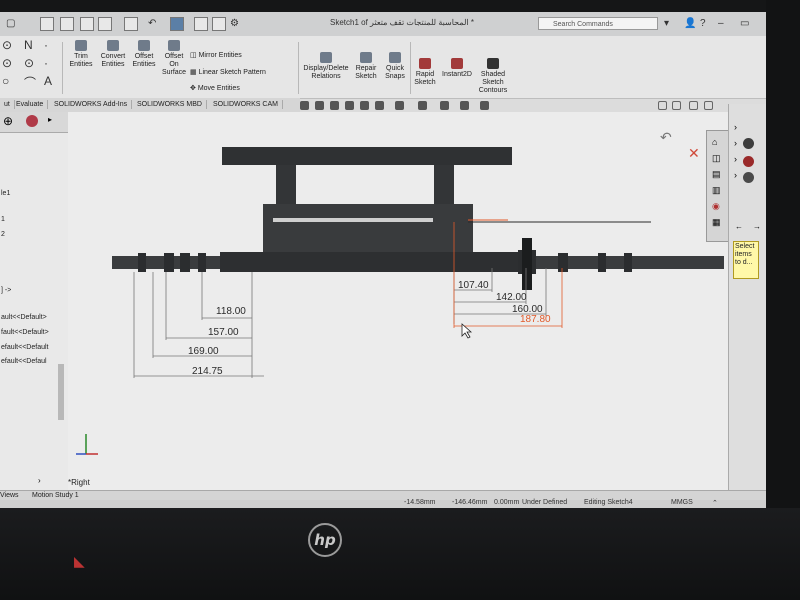 This screenshot has height=600, width=800. What do you see at coordinates (334, 105) in the screenshot?
I see `previous-view-icon` at bounding box center [334, 105].